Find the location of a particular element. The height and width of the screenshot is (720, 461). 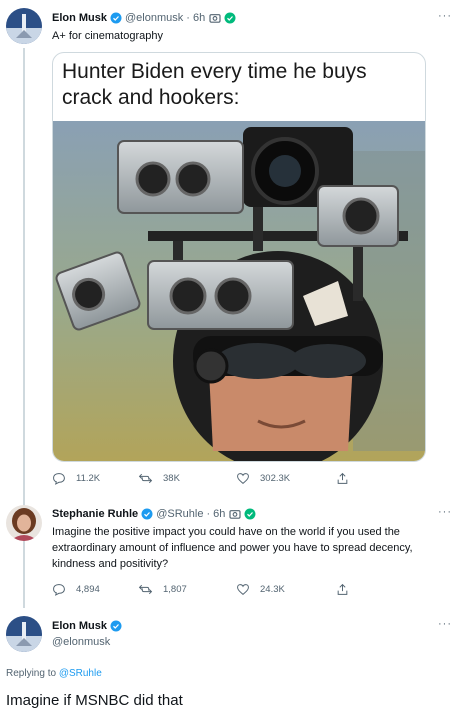

tweet2-actions: 4,894 1,807 24.3K is located at coordinates (205, 589).